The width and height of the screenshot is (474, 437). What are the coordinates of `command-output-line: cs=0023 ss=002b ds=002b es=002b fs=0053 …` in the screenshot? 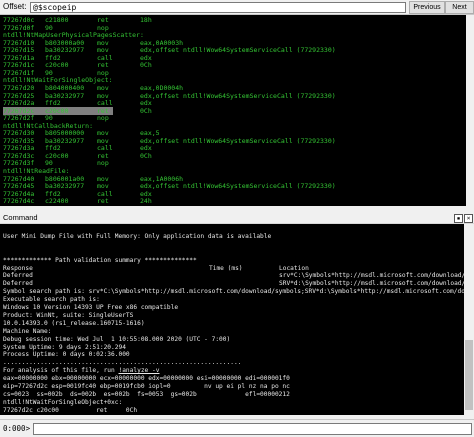 It's located at (146, 394).